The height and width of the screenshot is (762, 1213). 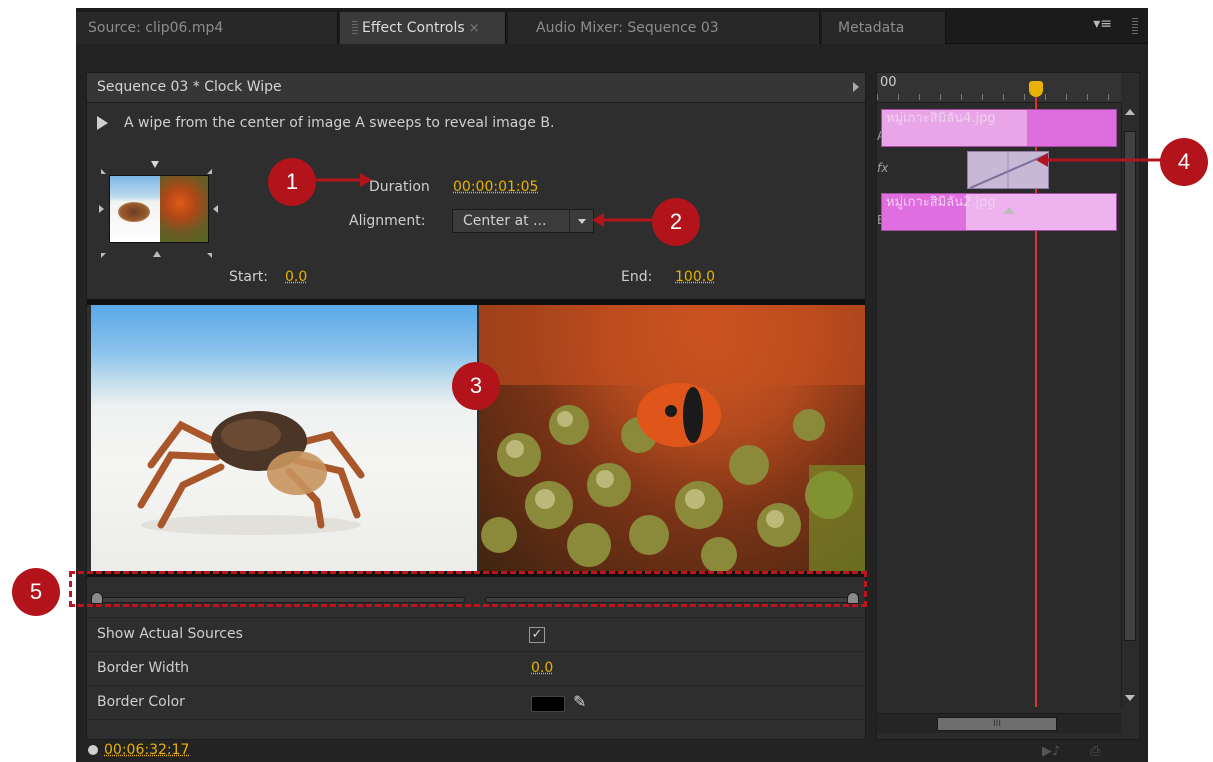 What do you see at coordinates (468, 589) in the screenshot?
I see `annotation-highlight-box` at bounding box center [468, 589].